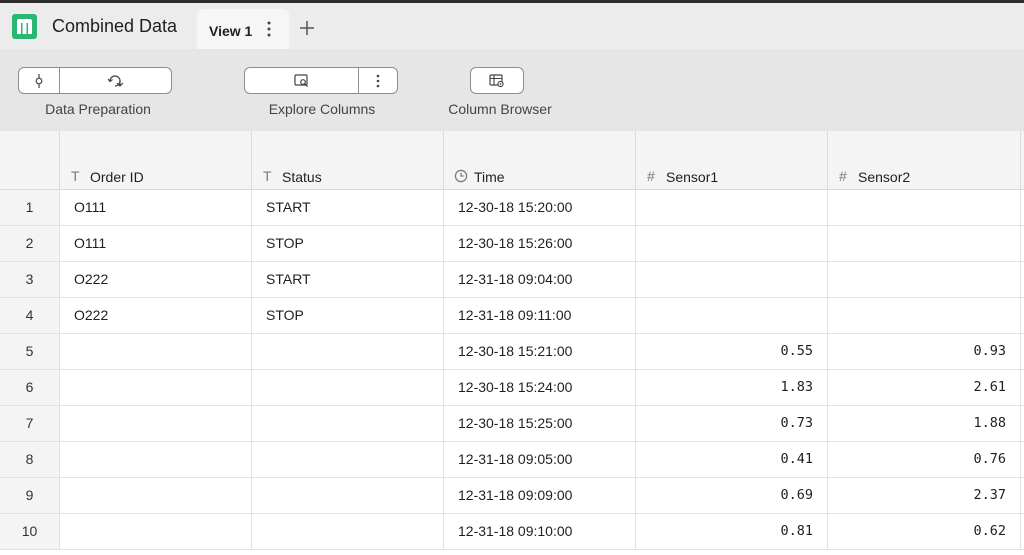  I want to click on table-row: 3 O222 START 12-31-18 09:04:00, so click(512, 280).